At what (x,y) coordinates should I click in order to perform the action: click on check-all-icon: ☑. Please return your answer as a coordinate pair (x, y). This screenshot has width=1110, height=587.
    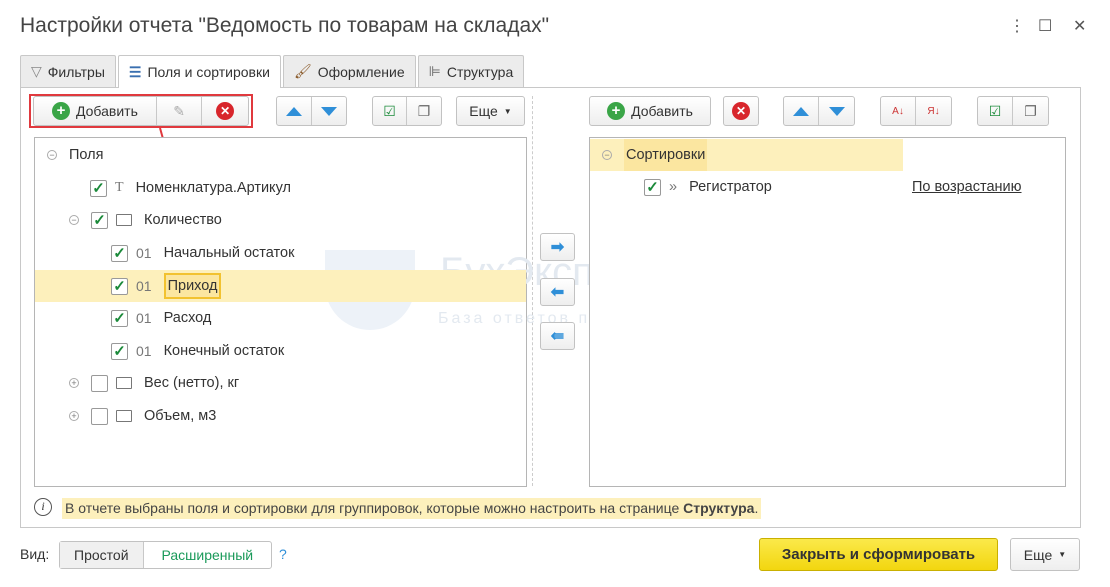
    Looking at the image, I should click on (995, 110).